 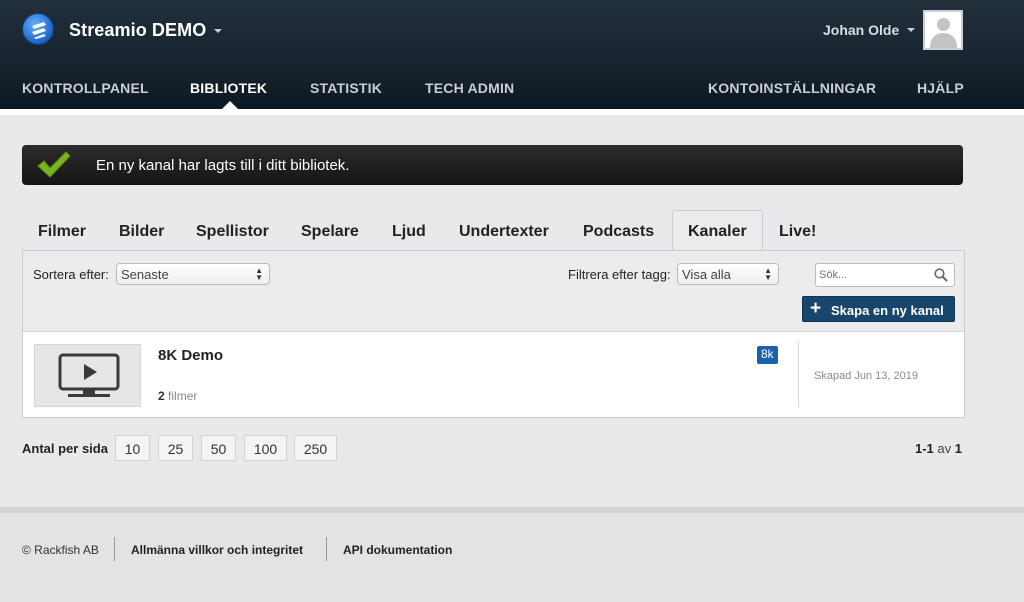 I want to click on per-page-option-250: 250, so click(x=315, y=448).